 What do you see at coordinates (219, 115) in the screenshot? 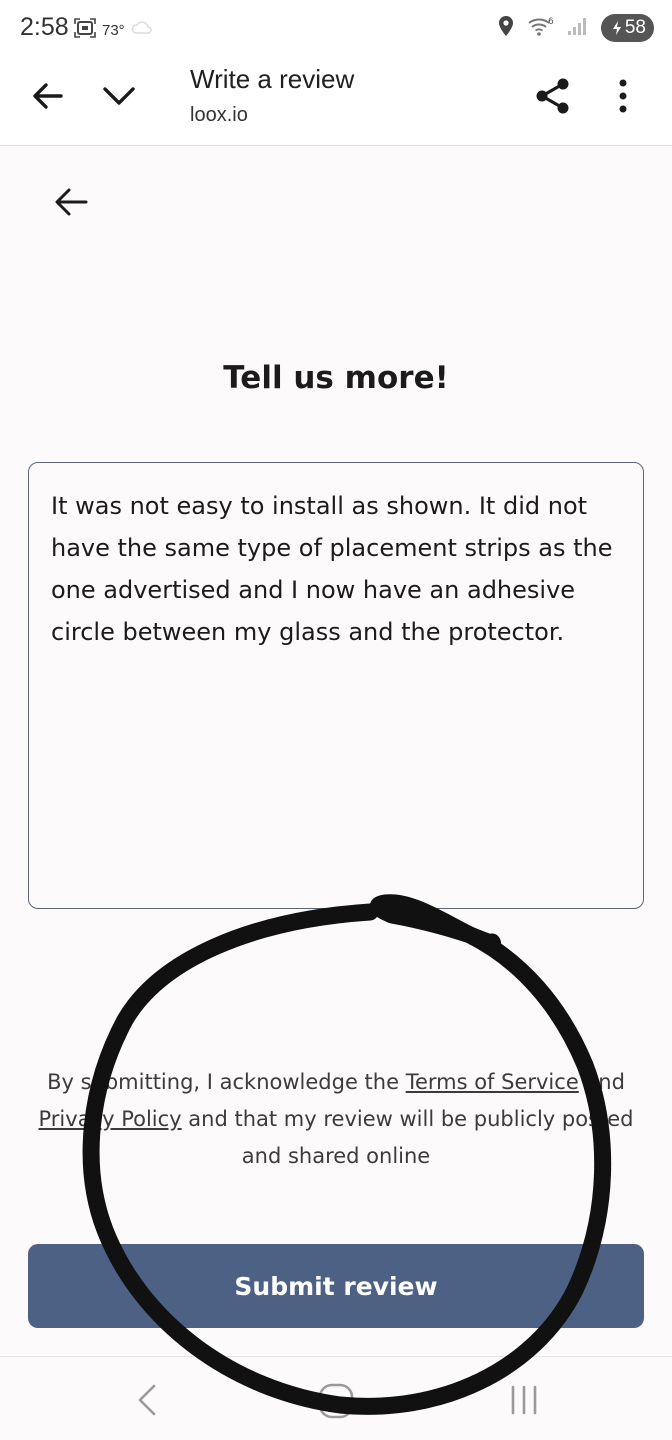
I see `page-url: loox.io` at bounding box center [219, 115].